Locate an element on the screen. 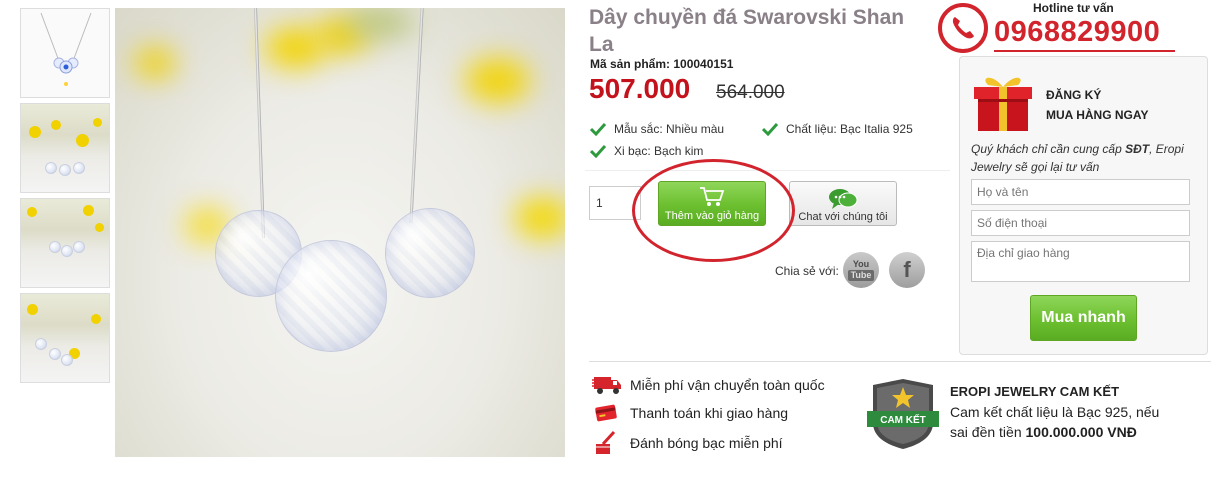  buy-now-button: Mua nhanh is located at coordinates (1083, 318).